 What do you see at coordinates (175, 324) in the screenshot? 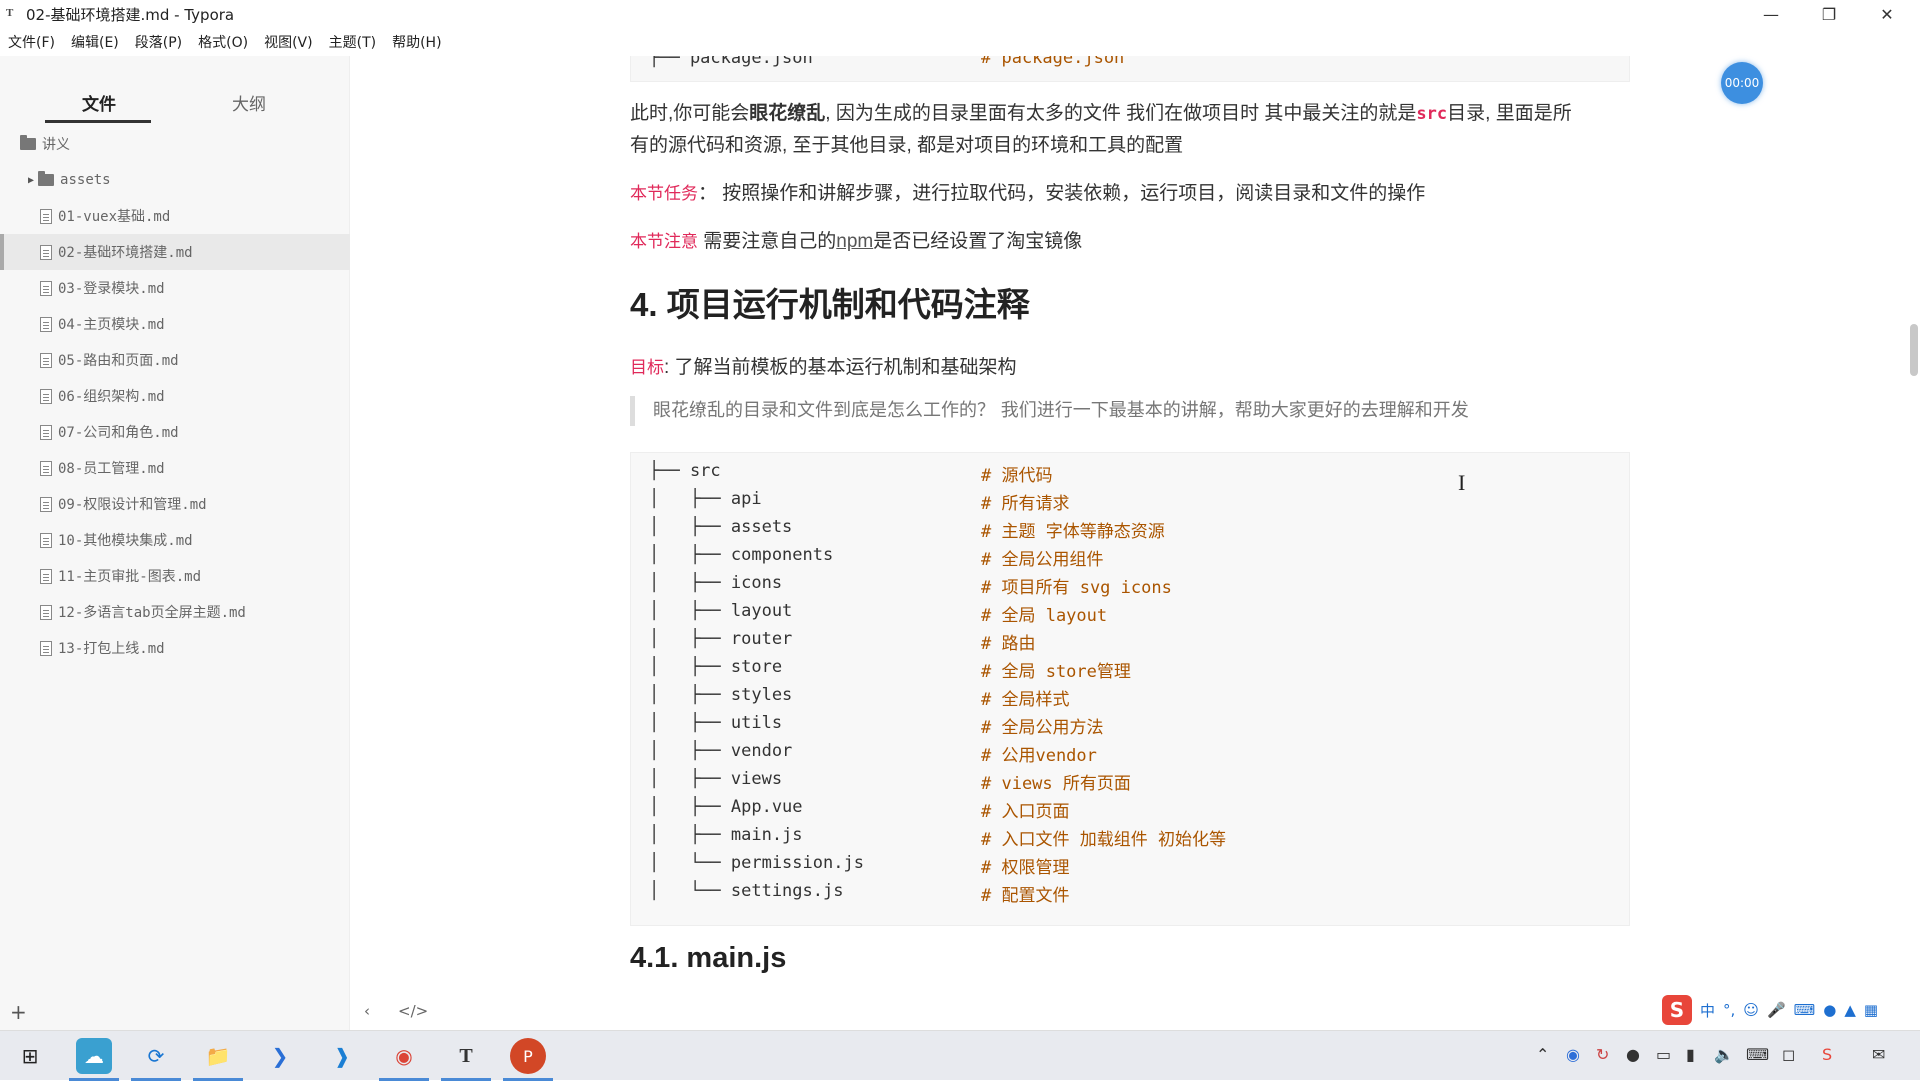
I see `file-tree-item: 04-主页模块.md` at bounding box center [175, 324].